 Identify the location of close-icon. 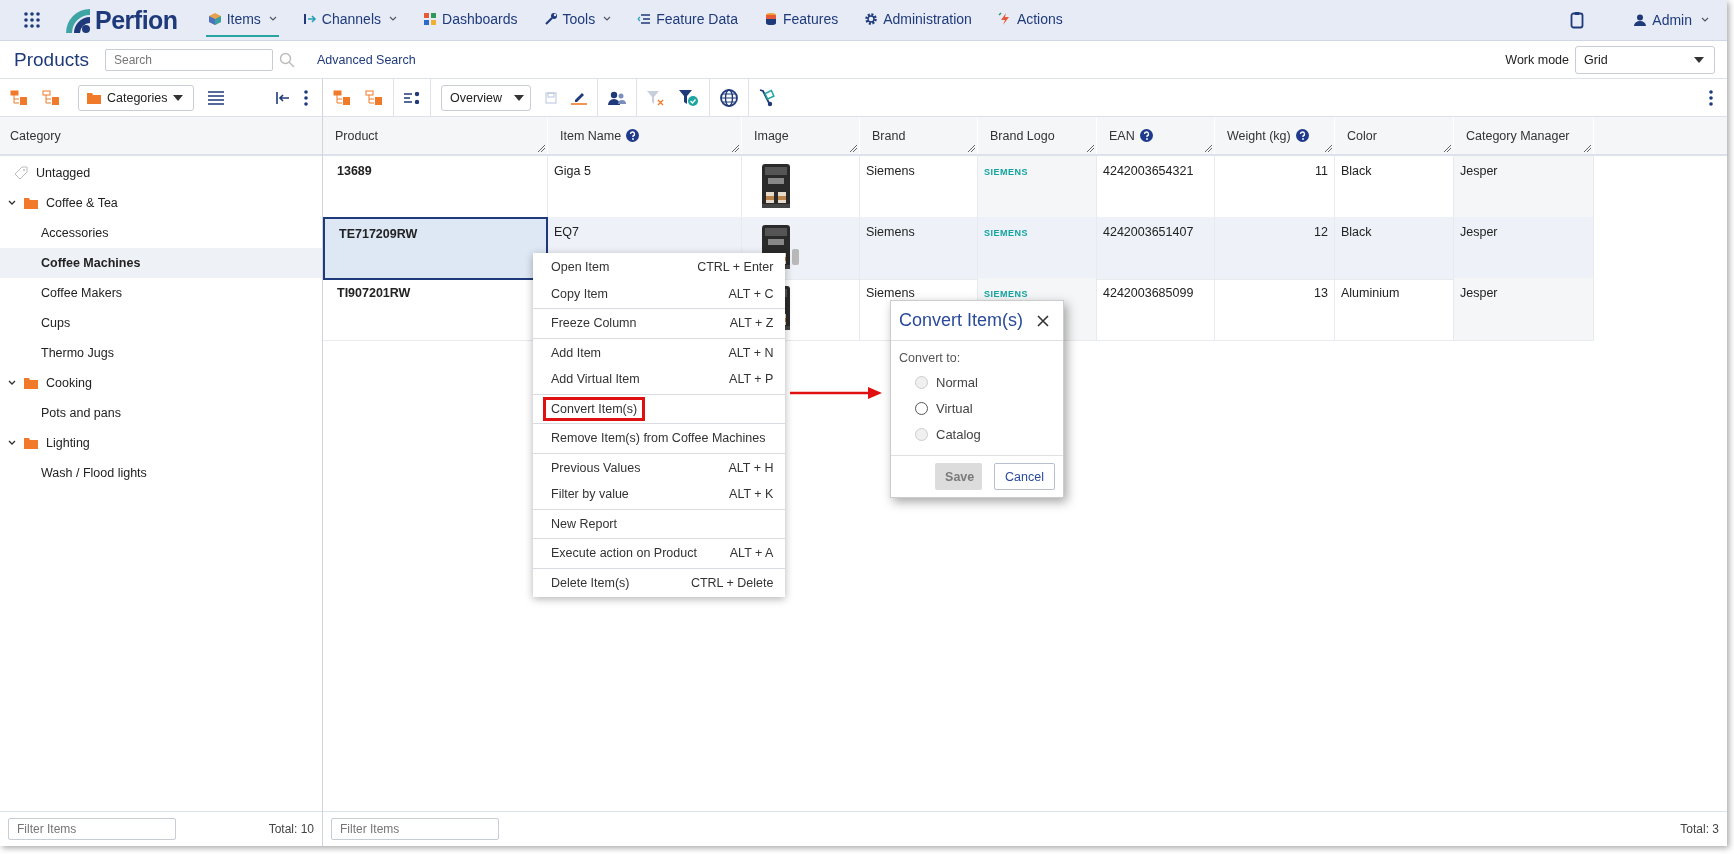
(1043, 320).